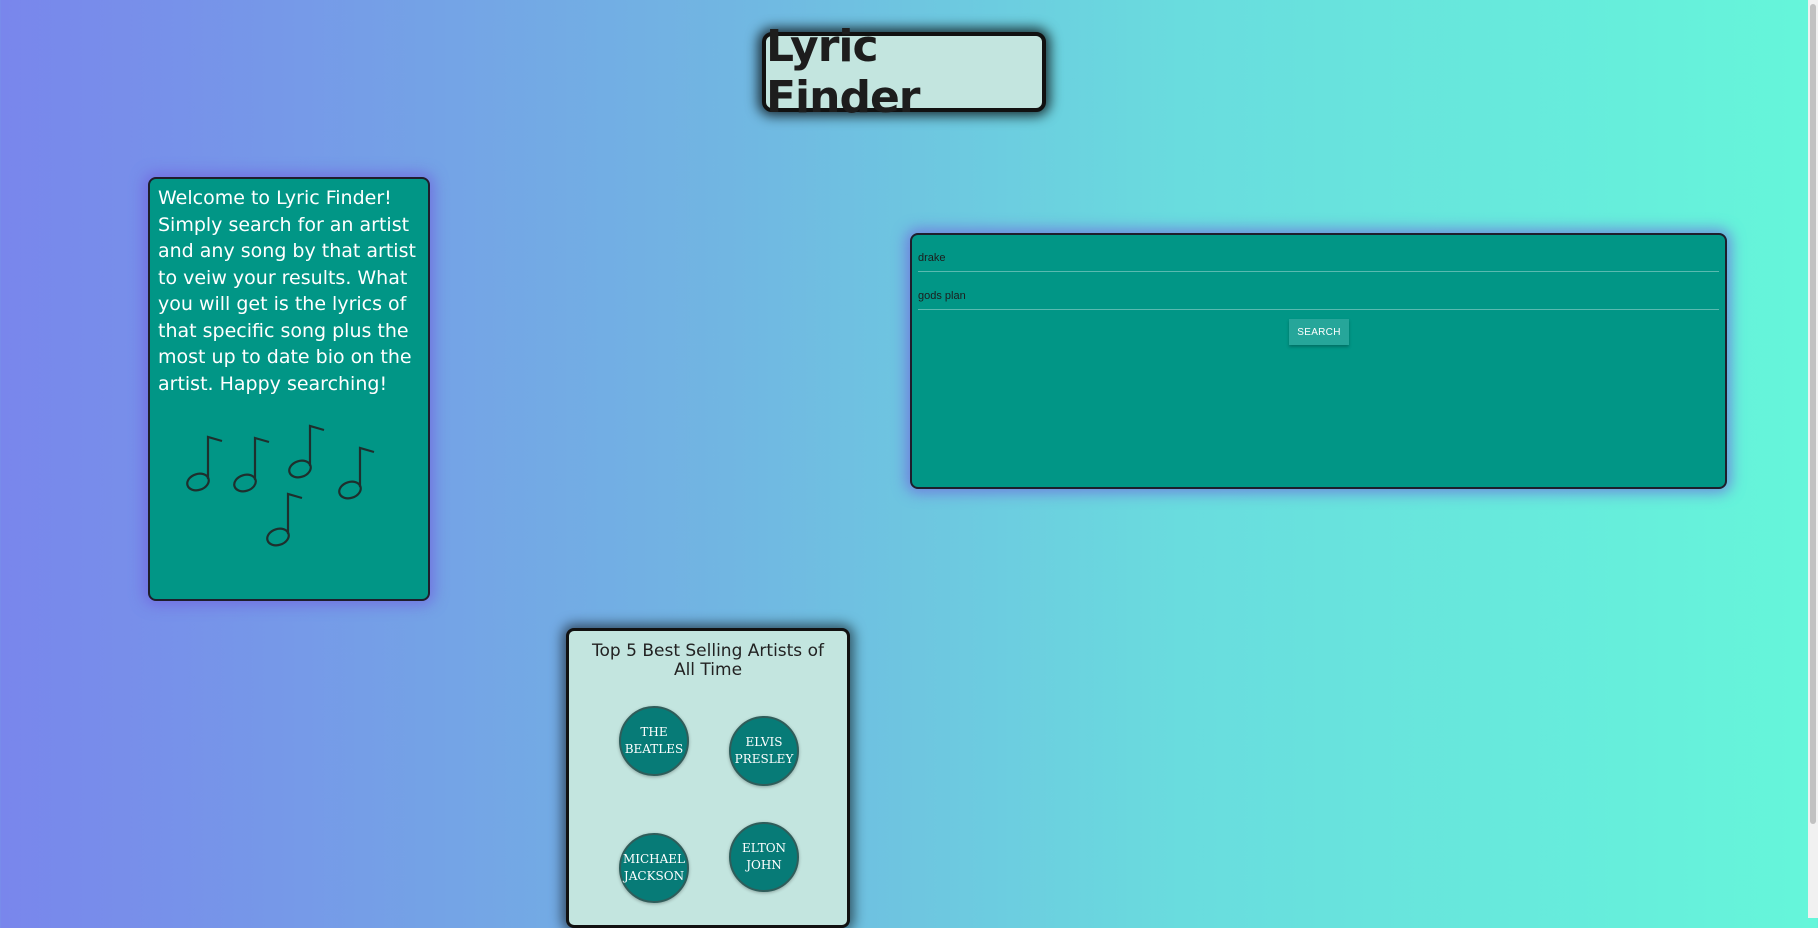 This screenshot has width=1818, height=928. What do you see at coordinates (708, 660) in the screenshot?
I see `top-artists-title: Top 5 Best Selling Artists of All Time` at bounding box center [708, 660].